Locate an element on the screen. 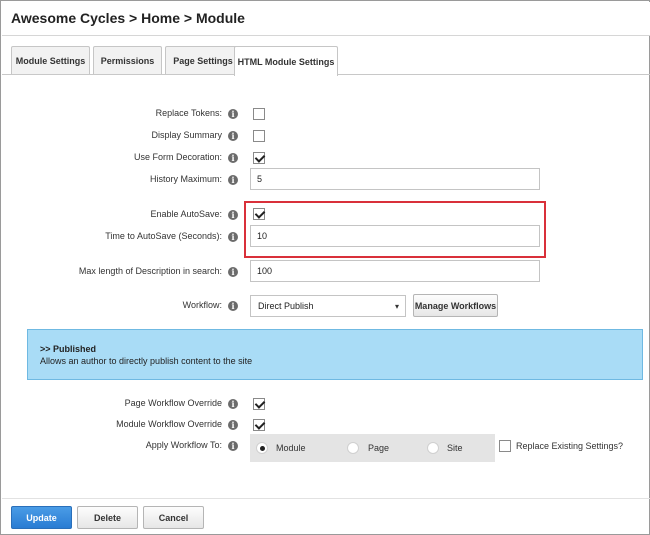  module-workflow-override-checkbox is located at coordinates (259, 425).